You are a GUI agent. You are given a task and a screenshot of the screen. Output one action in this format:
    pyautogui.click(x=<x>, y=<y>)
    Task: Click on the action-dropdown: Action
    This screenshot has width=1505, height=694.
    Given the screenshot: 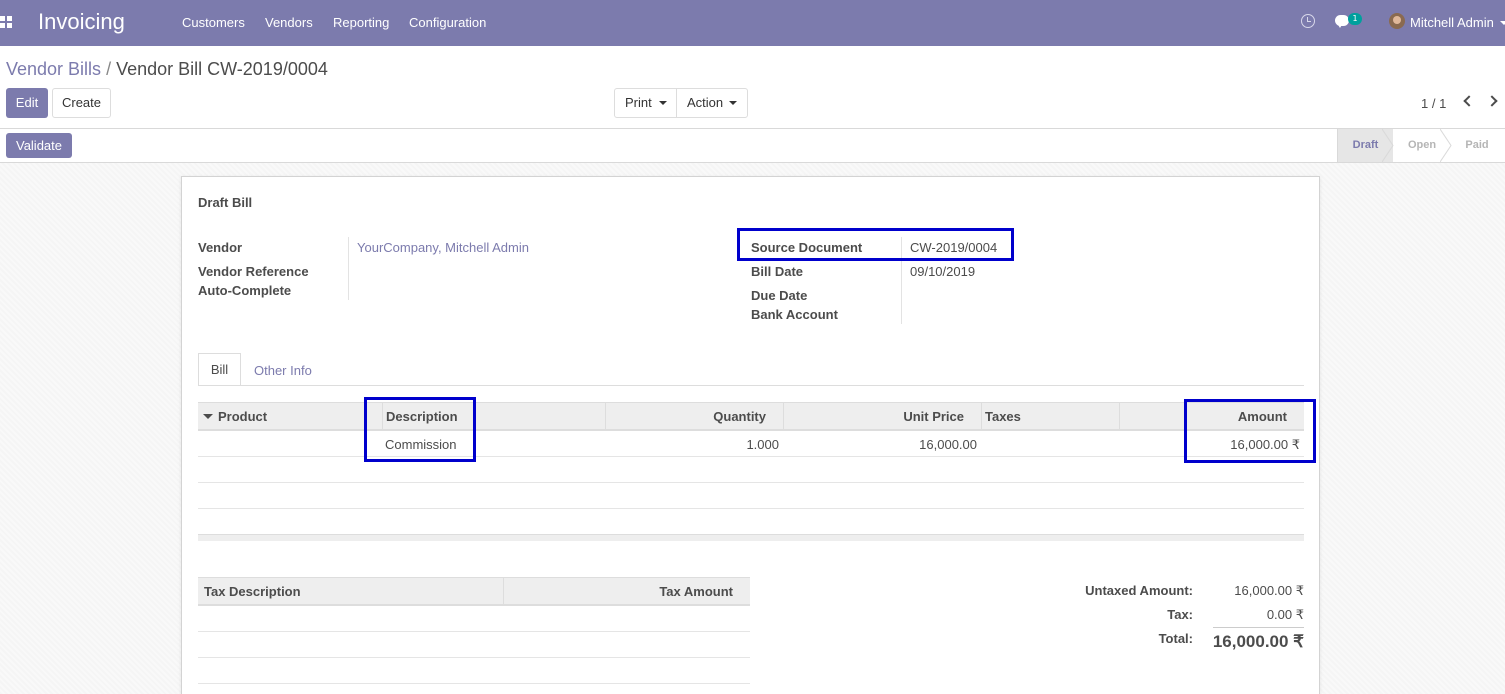 What is the action you would take?
    pyautogui.click(x=712, y=103)
    